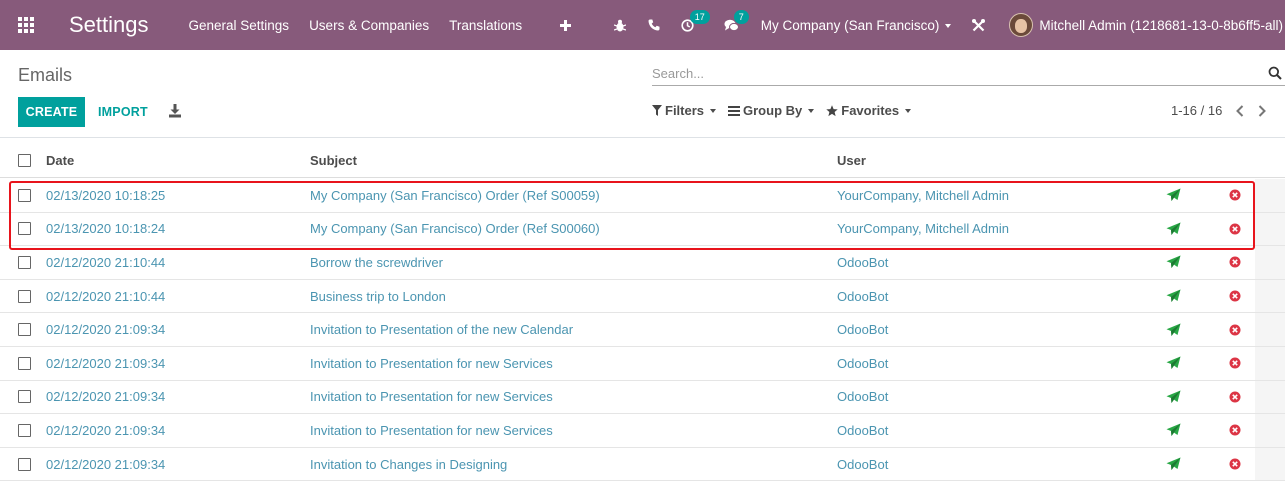 Image resolution: width=1285 pixels, height=491 pixels. What do you see at coordinates (923, 229) in the screenshot?
I see `row-user: YourCompany, Mitchell Admin` at bounding box center [923, 229].